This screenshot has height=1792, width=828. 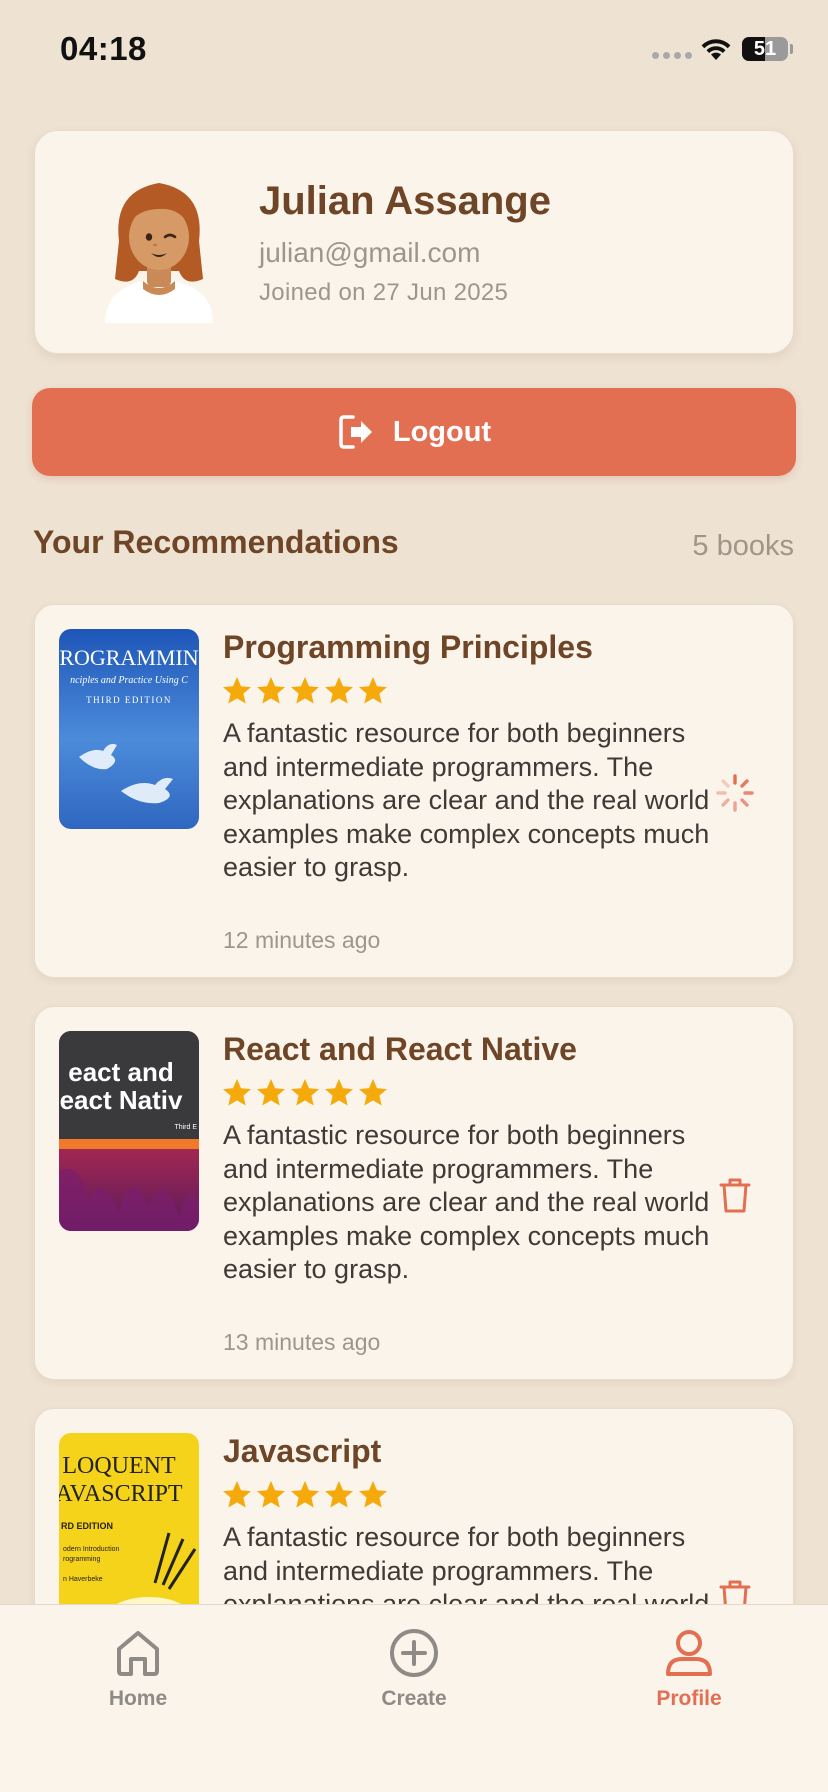 I want to click on tab-home: Home, so click(x=138, y=1669).